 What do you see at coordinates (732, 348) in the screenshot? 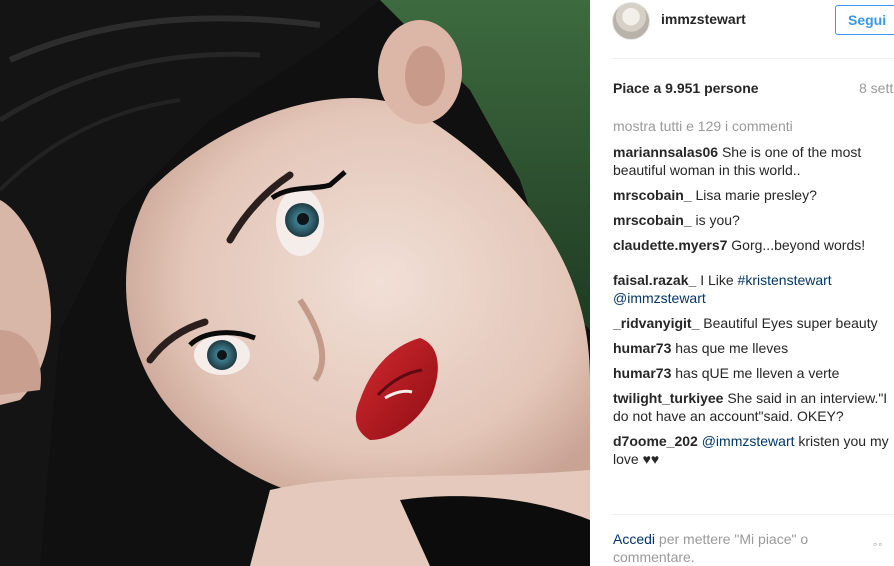
I see `comment-text: has que me lleves` at bounding box center [732, 348].